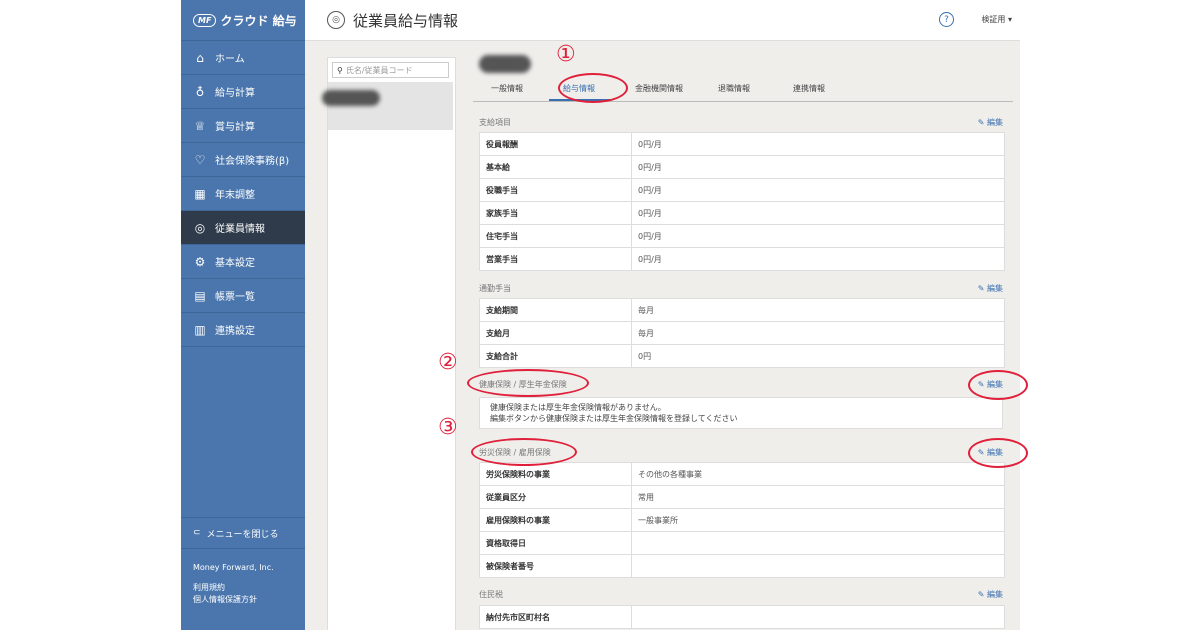  I want to click on row-key: 納付先市区町村名, so click(556, 617).